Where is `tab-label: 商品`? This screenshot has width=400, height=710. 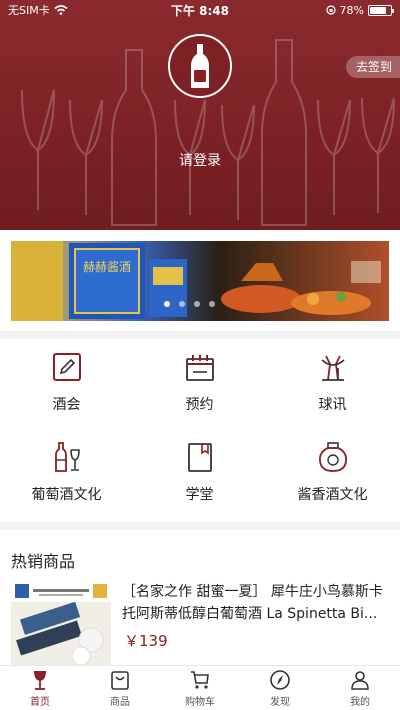 tab-label: 商品 is located at coordinates (120, 702).